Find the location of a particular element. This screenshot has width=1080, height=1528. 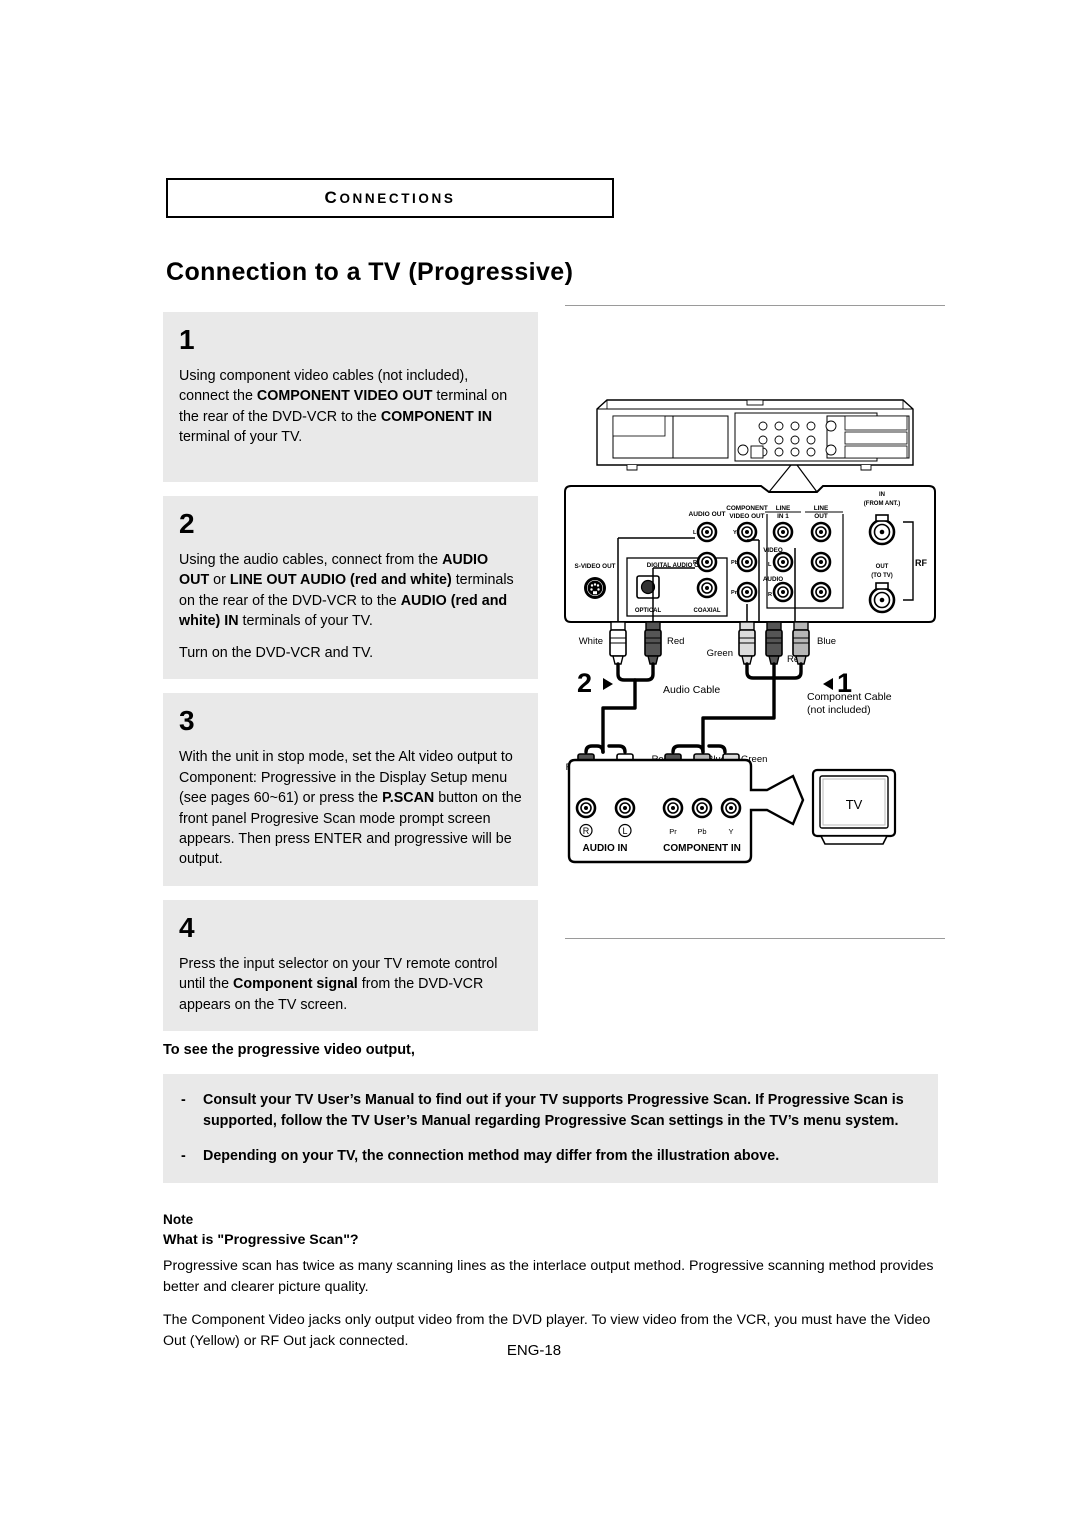

page-folio-text: ENG-18 is located at coordinates (534, 1350).